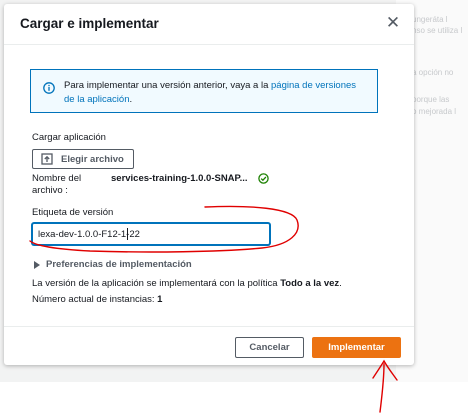 The width and height of the screenshot is (468, 417). Describe the element at coordinates (89, 23) in the screenshot. I see `dialog-title: Cargar e implementar` at that location.